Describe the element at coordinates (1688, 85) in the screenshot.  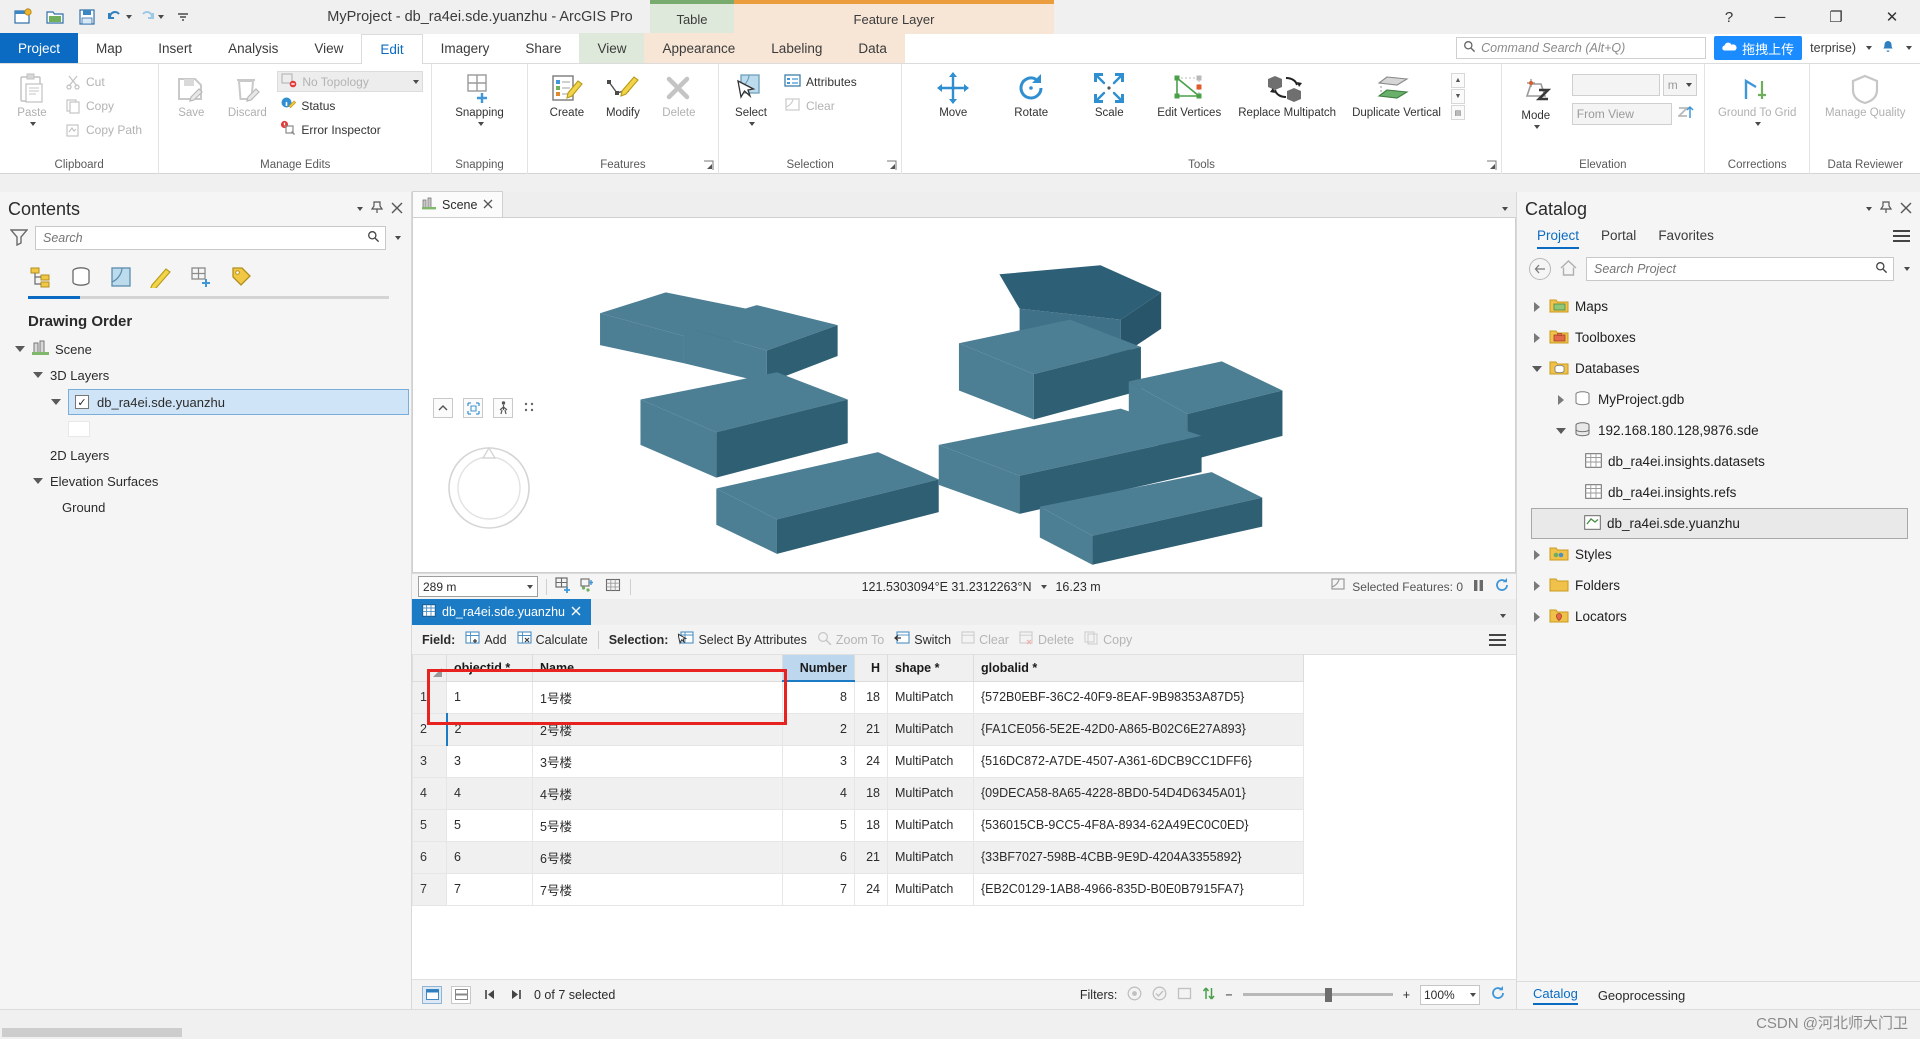
I see `elevation-unit-caret-icon` at that location.